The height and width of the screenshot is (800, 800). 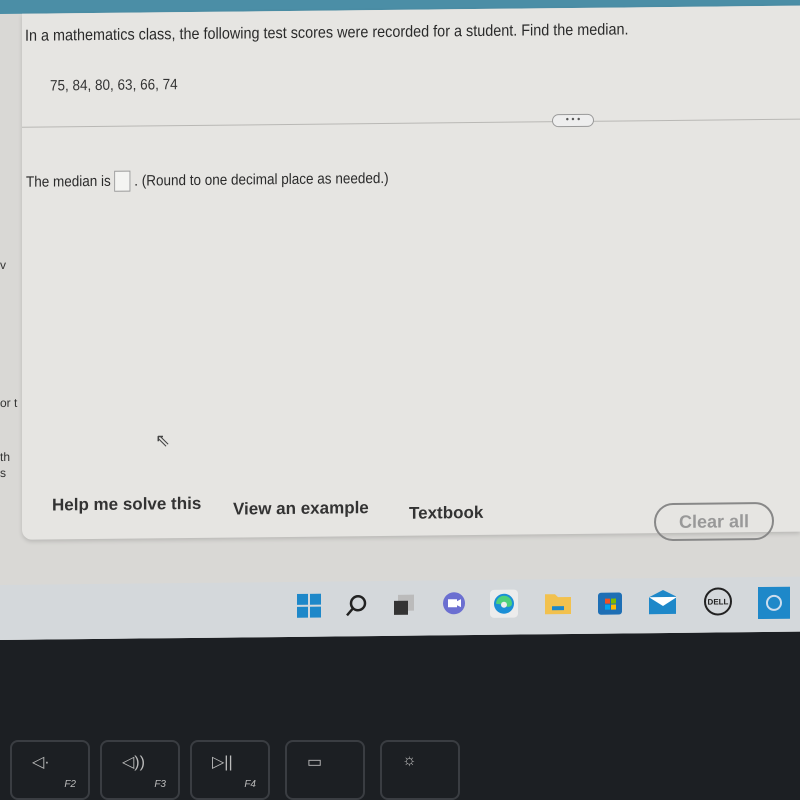 What do you see at coordinates (68, 181) in the screenshot?
I see `answer-prefix: The median is` at bounding box center [68, 181].